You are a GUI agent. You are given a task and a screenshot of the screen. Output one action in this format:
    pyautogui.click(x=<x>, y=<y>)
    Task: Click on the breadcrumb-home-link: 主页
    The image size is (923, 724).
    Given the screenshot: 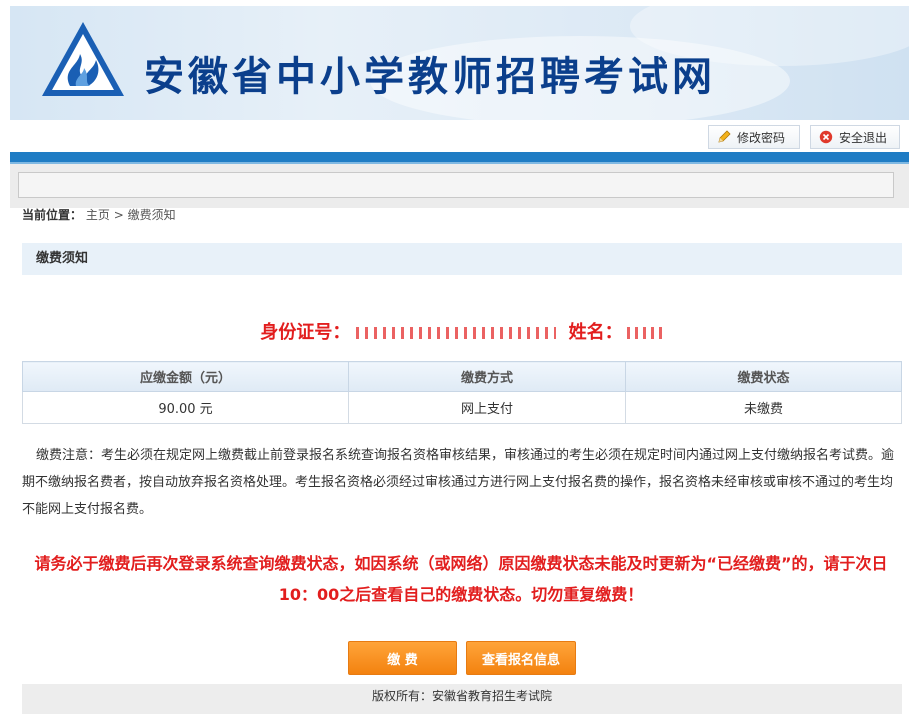 What is the action you would take?
    pyautogui.click(x=98, y=215)
    